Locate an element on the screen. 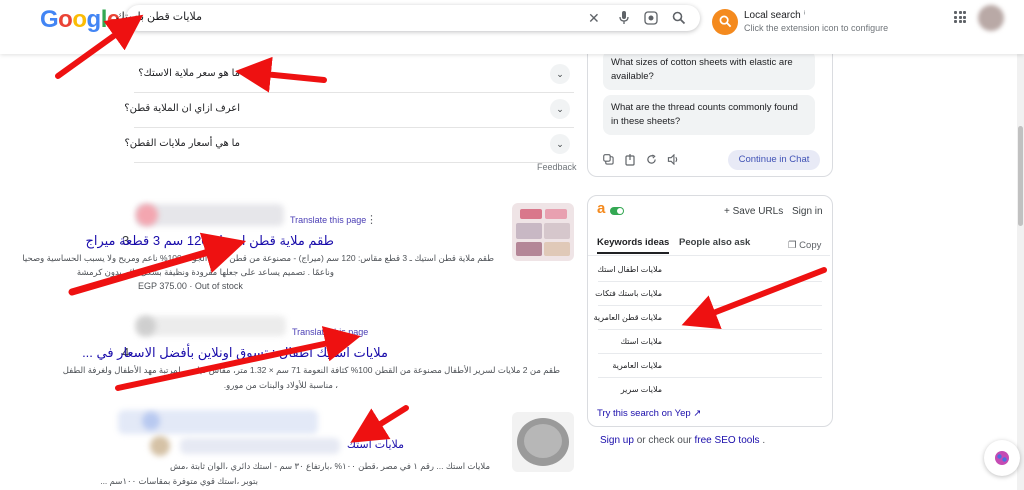 Image resolution: width=1024 pixels, height=490 pixels. more-options-icon: ⋮ is located at coordinates (371, 219).